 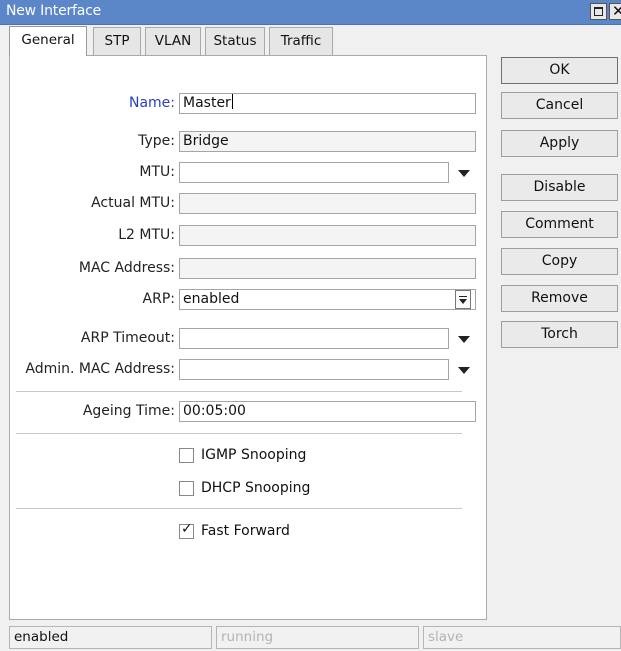 I want to click on type-label: Type:, so click(x=156, y=141).